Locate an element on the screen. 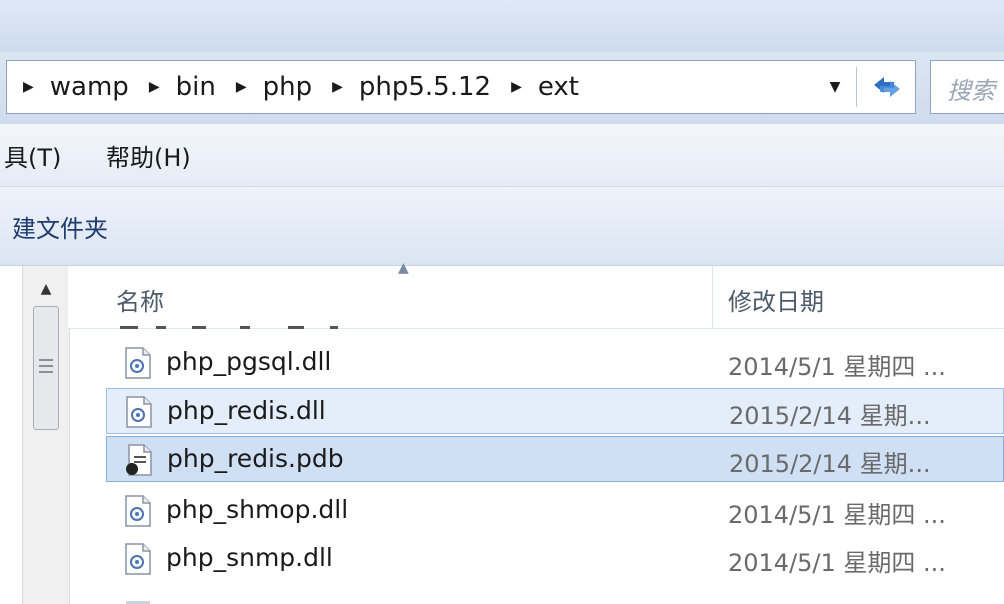 Image resolution: width=1004 pixels, height=604 pixels. address-divider is located at coordinates (856, 87).